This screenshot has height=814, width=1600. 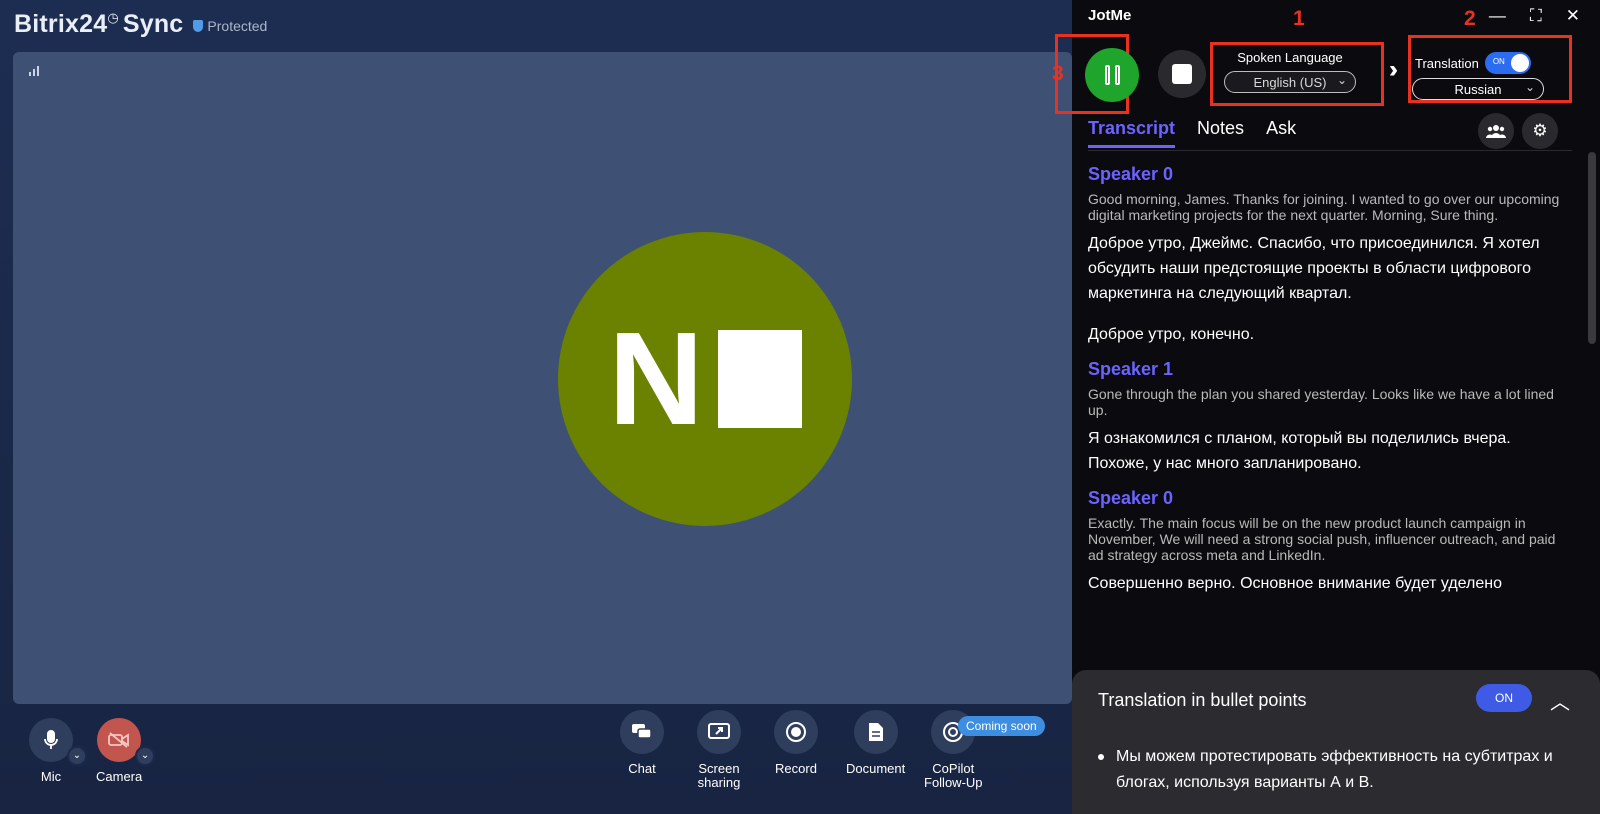 I want to click on fullscreen-icon: ⛶, so click(x=1536, y=16).